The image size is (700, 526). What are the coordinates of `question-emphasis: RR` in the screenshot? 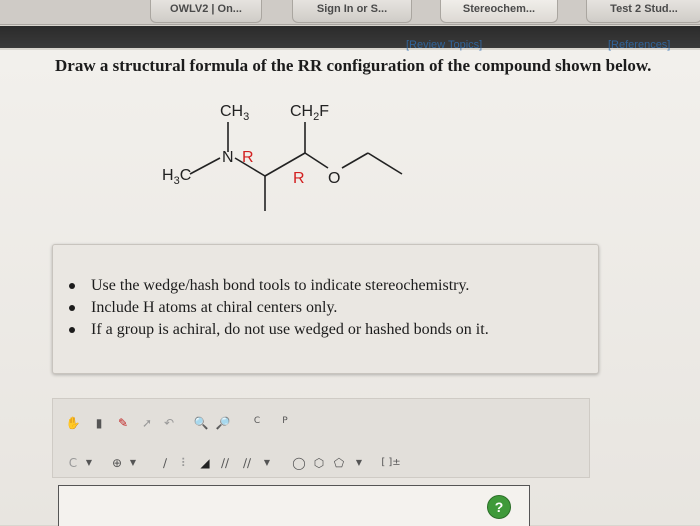 It's located at (310, 65).